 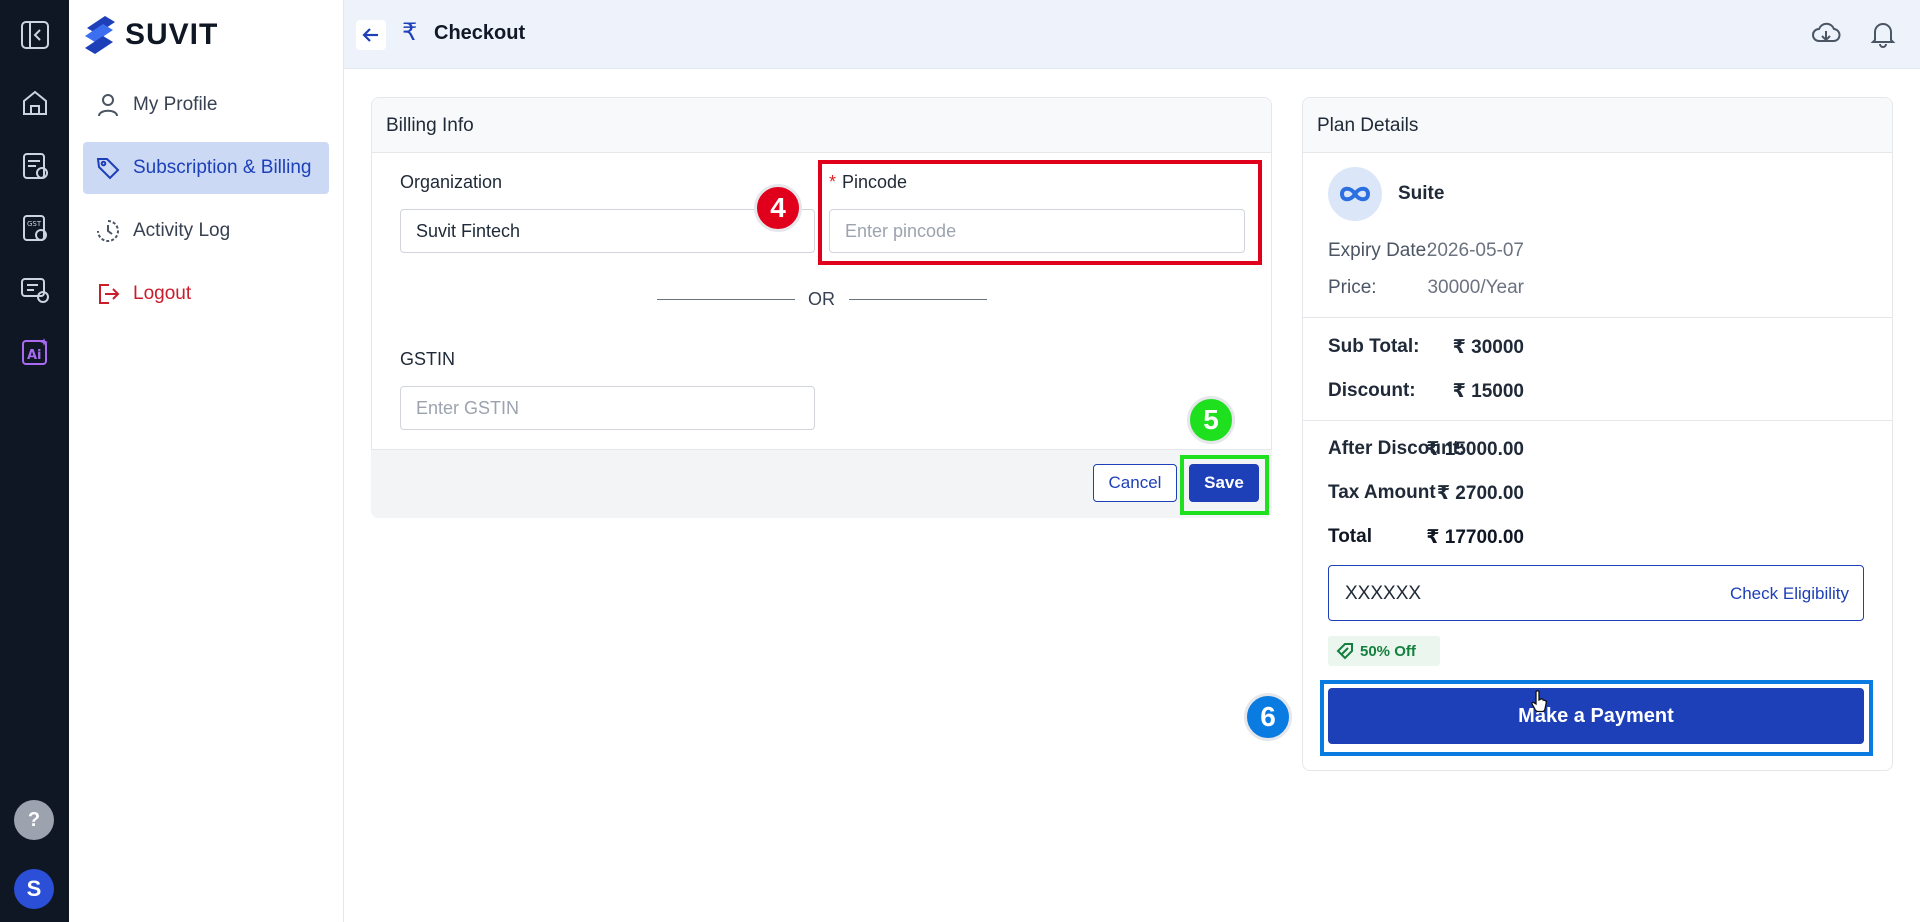 What do you see at coordinates (222, 167) in the screenshot?
I see `sidebar-item-label: Subscription & Billing` at bounding box center [222, 167].